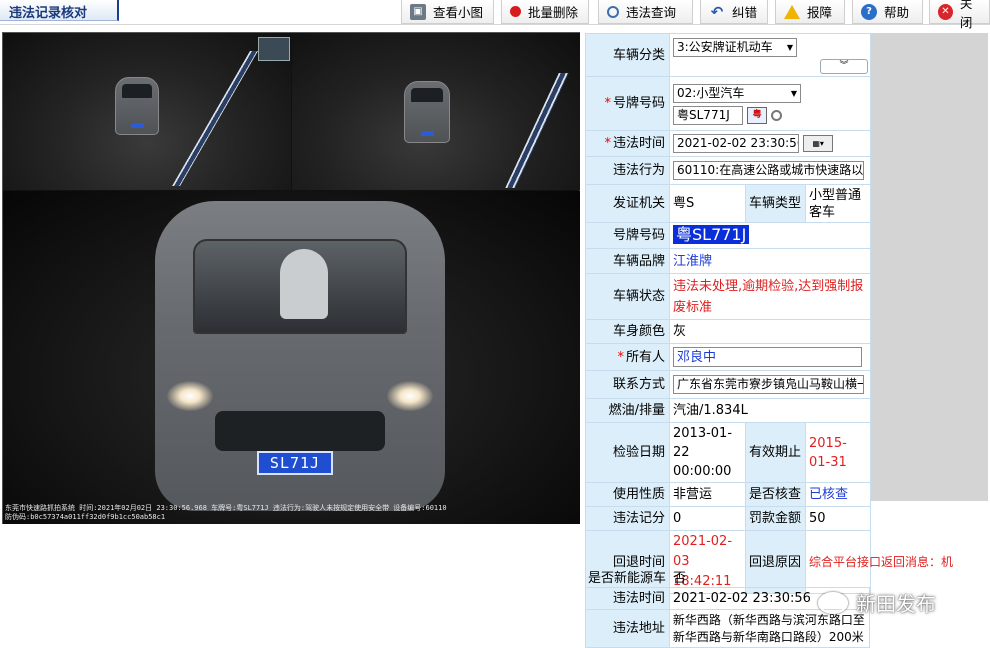 This screenshot has height=648, width=990. I want to click on expand-toggle: ︾, so click(844, 66).